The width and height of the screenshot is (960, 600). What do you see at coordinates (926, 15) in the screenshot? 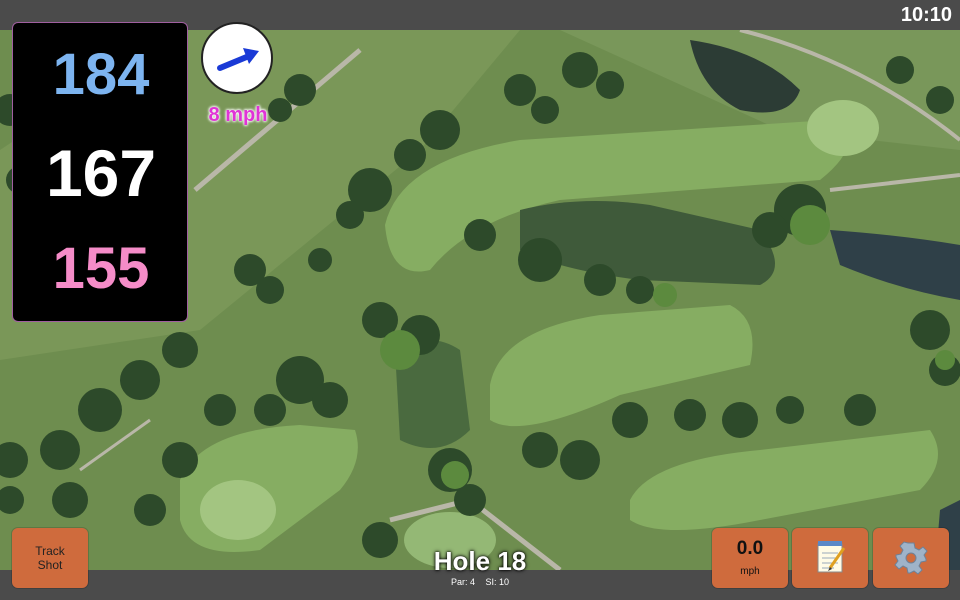
I see `clock: 10:10` at bounding box center [926, 15].